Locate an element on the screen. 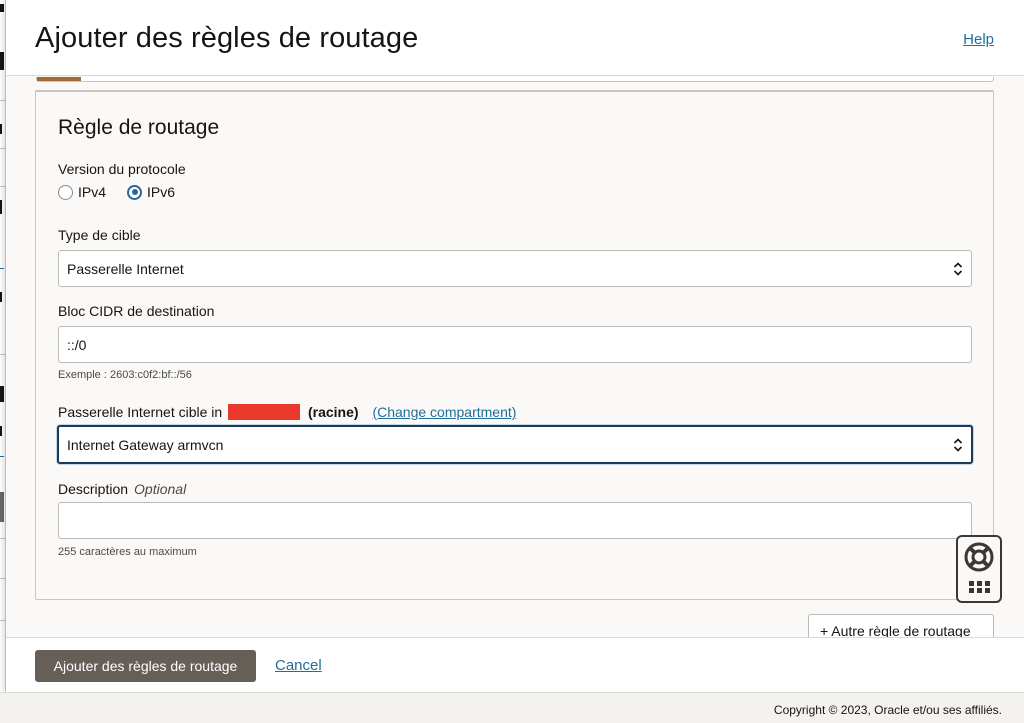 This screenshot has height=723, width=1024. redacted-compartment is located at coordinates (264, 412).